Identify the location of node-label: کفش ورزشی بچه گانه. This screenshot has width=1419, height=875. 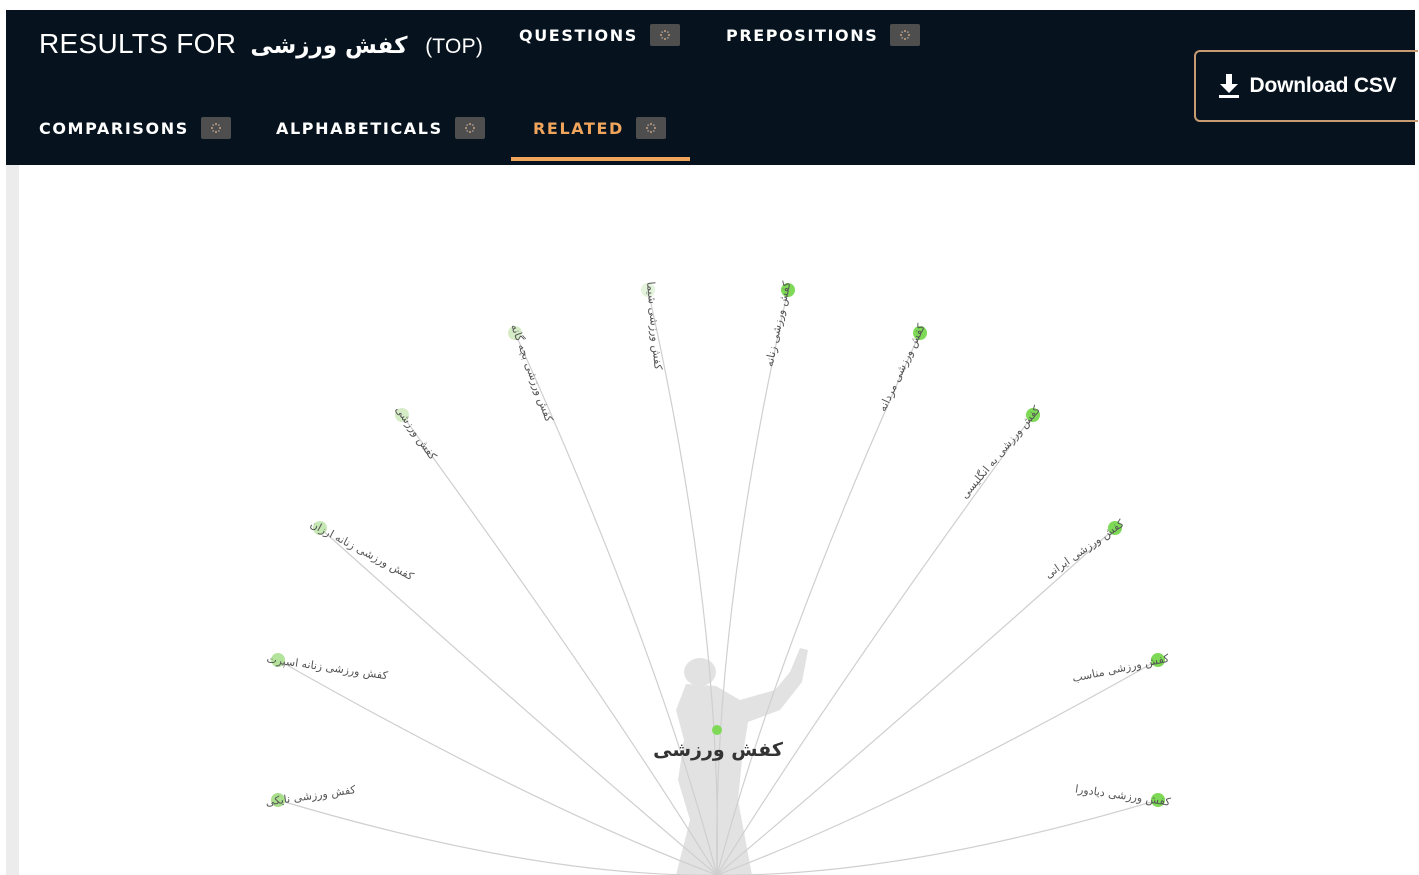
(532, 373).